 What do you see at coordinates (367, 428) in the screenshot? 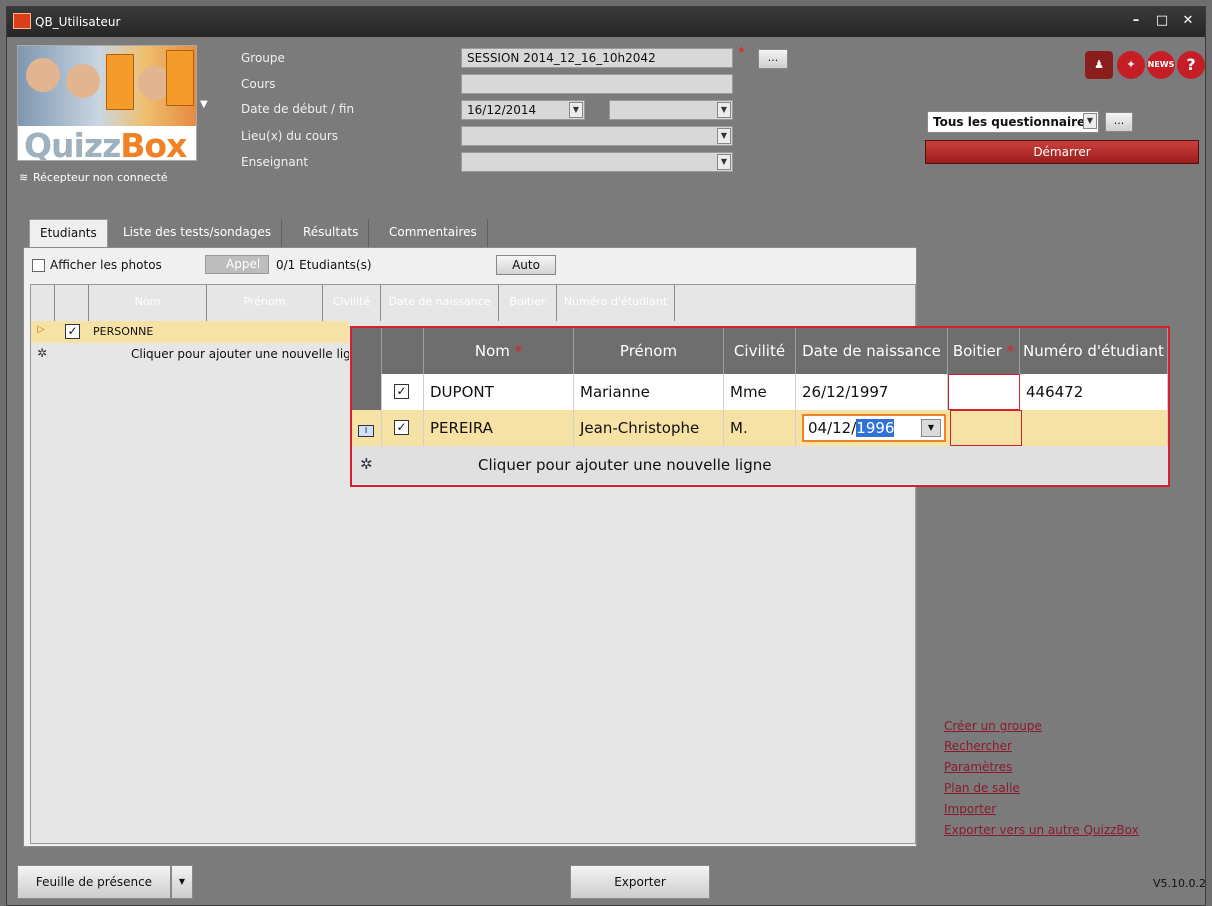
I see `row-indicator: I` at bounding box center [367, 428].